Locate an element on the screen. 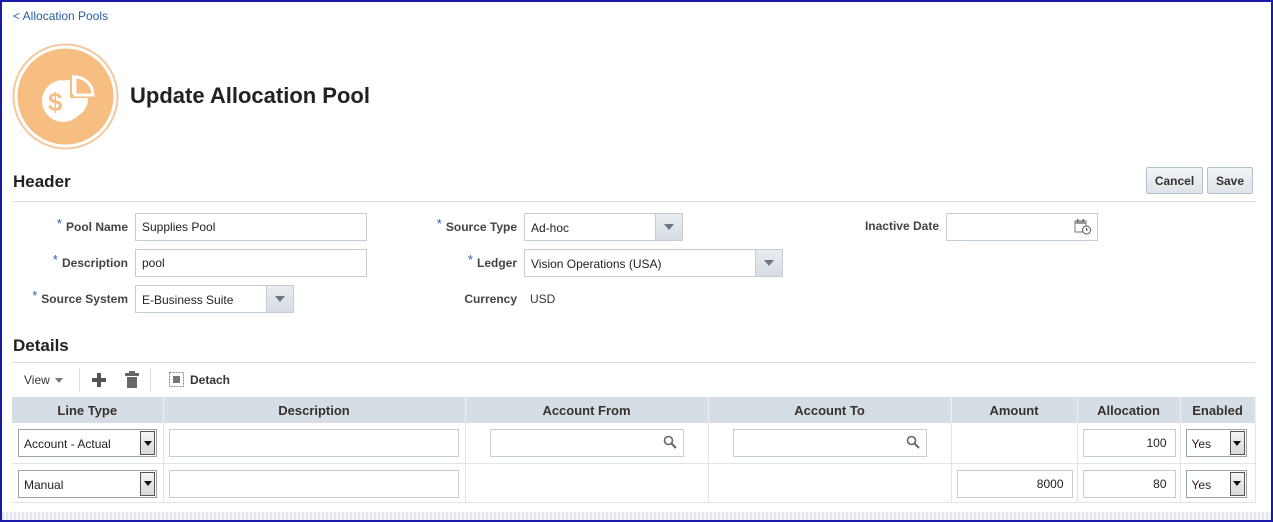 This screenshot has width=1273, height=522. amount-cell: 8000 is located at coordinates (1014, 483).